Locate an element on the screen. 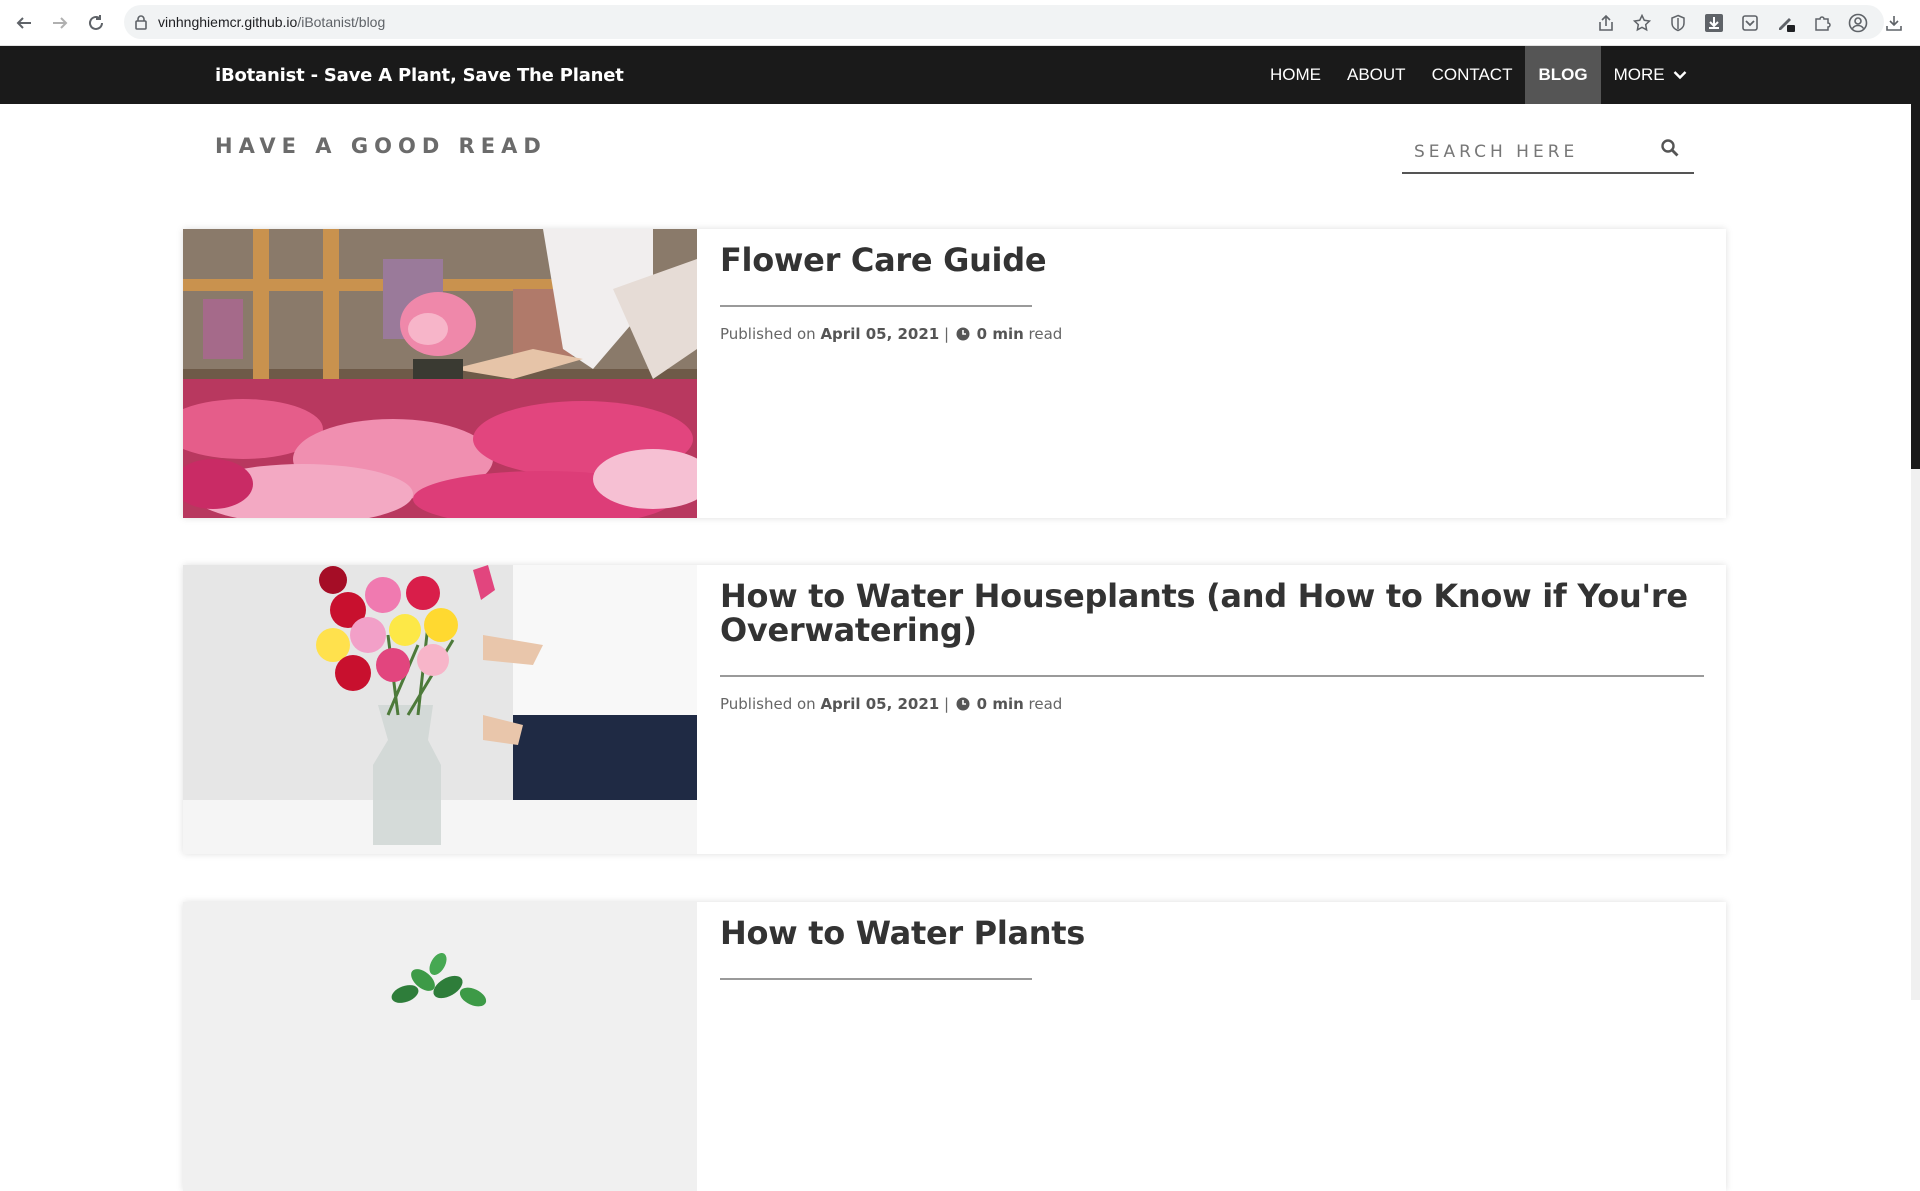 This screenshot has width=1920, height=1191. url-host: vinhnghiemcr.github.io is located at coordinates (228, 22).